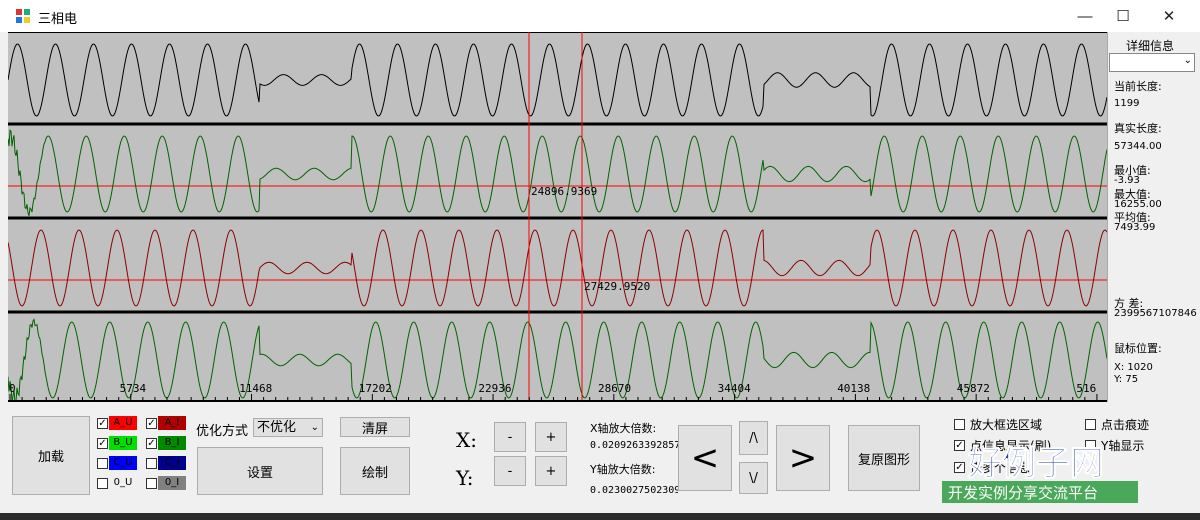 The image size is (1200, 520). I want to click on maximize-button: ☐, so click(1123, 16).